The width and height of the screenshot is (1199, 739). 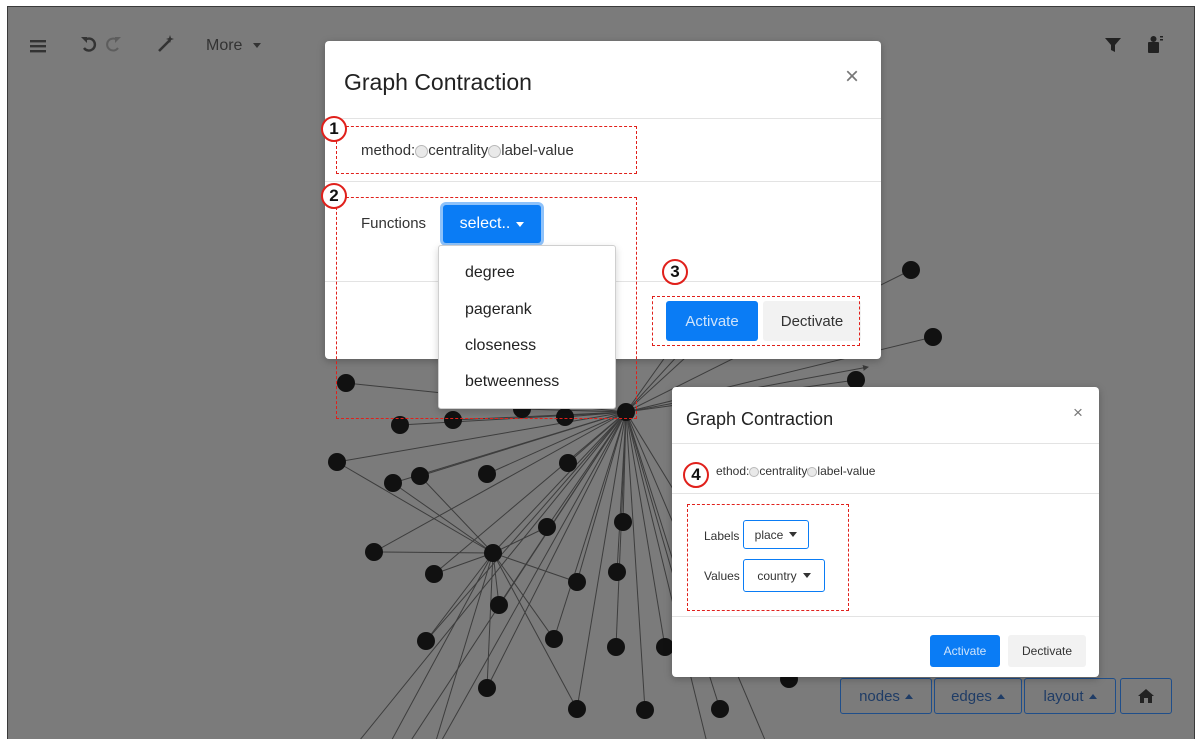 I want to click on annotation-badge-3: 3, so click(x=675, y=272).